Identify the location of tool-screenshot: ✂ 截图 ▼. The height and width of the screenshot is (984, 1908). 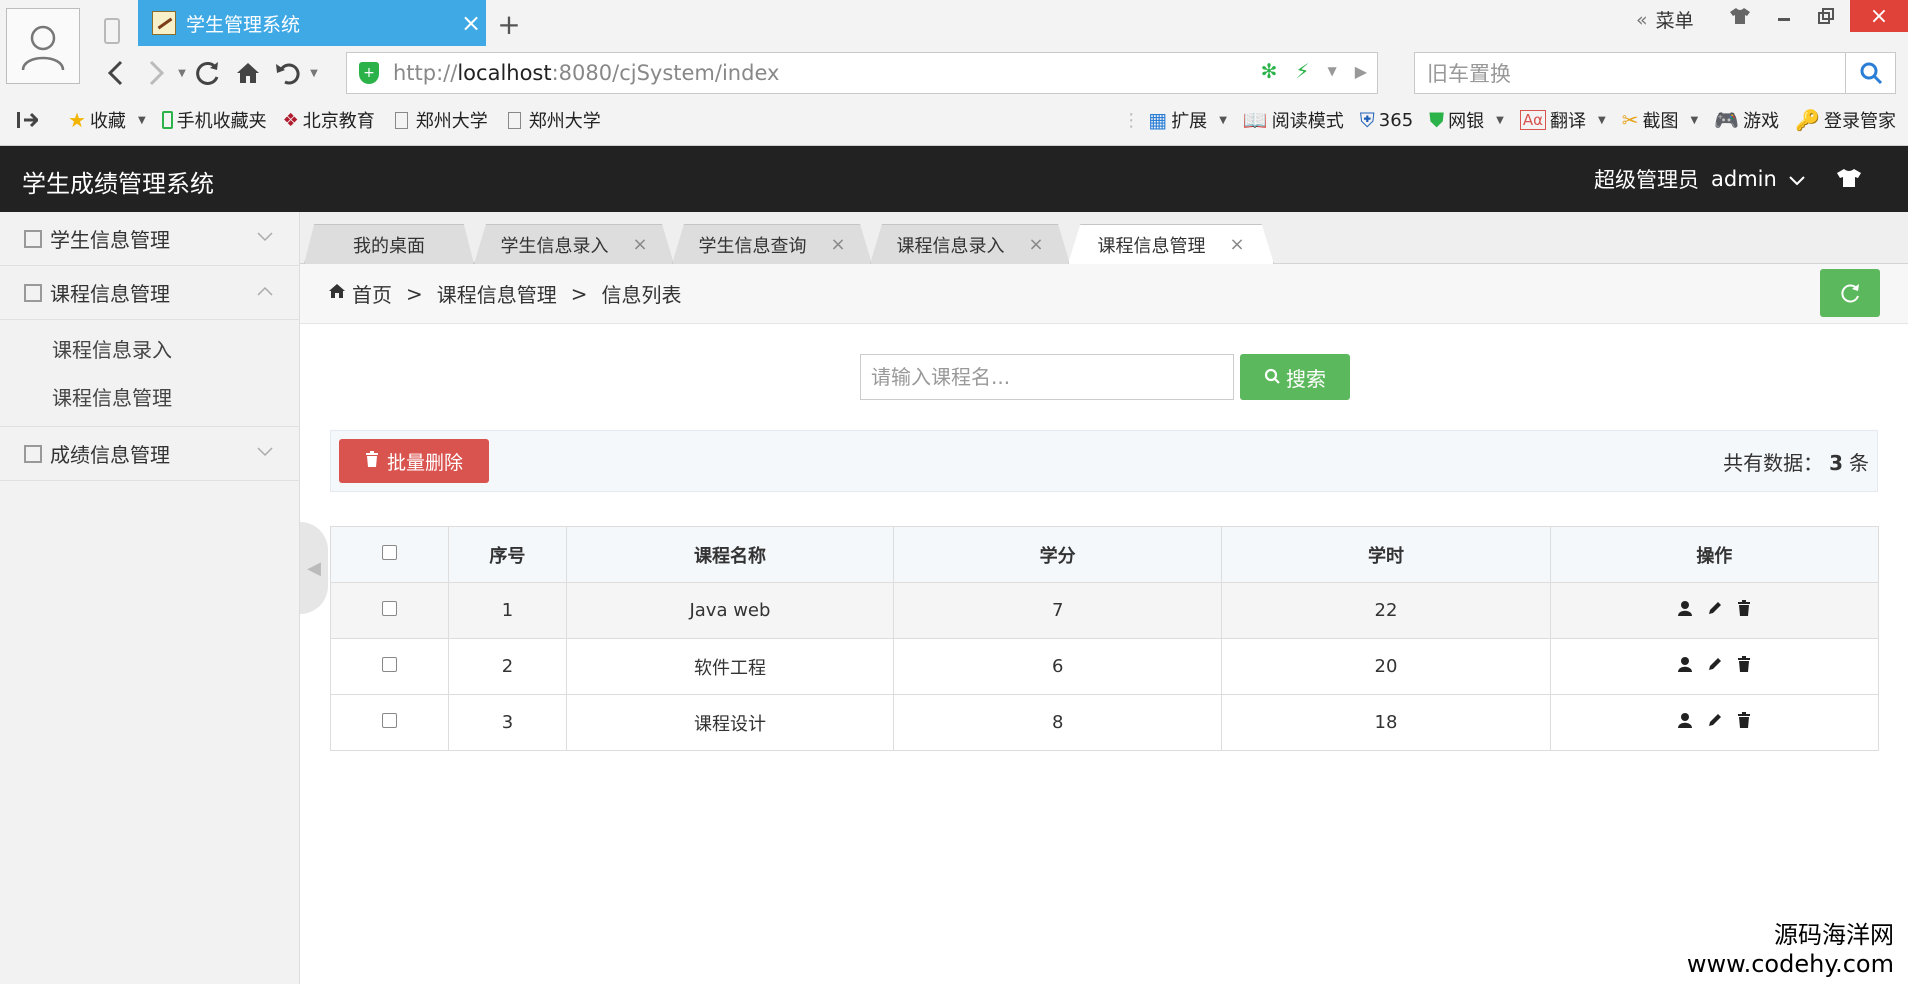
(1660, 120).